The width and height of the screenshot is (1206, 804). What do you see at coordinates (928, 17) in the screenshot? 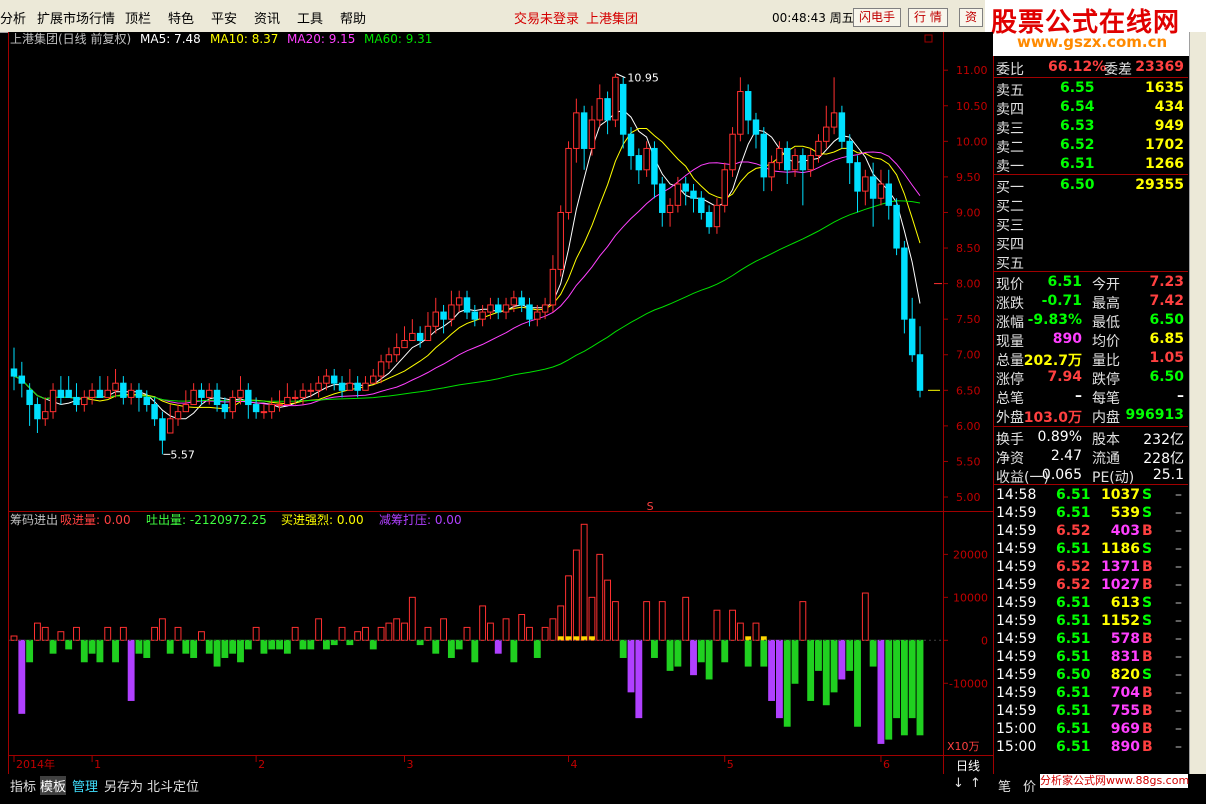
I see `quote-button: 行 情` at bounding box center [928, 17].